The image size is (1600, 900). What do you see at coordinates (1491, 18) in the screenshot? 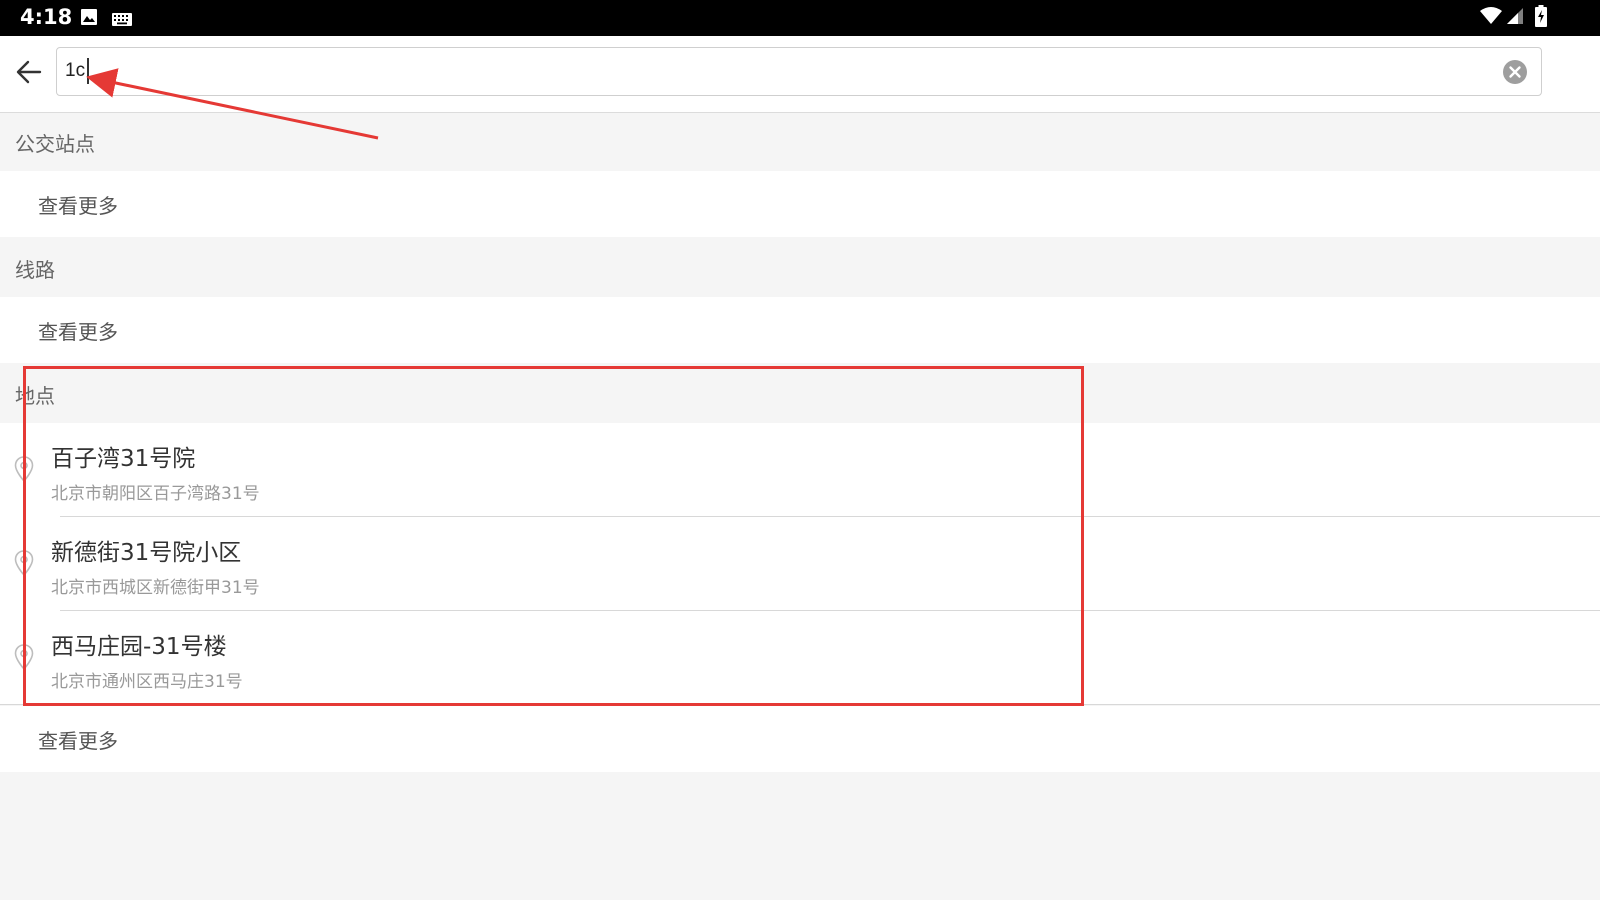
I see `wifi-icon` at bounding box center [1491, 18].